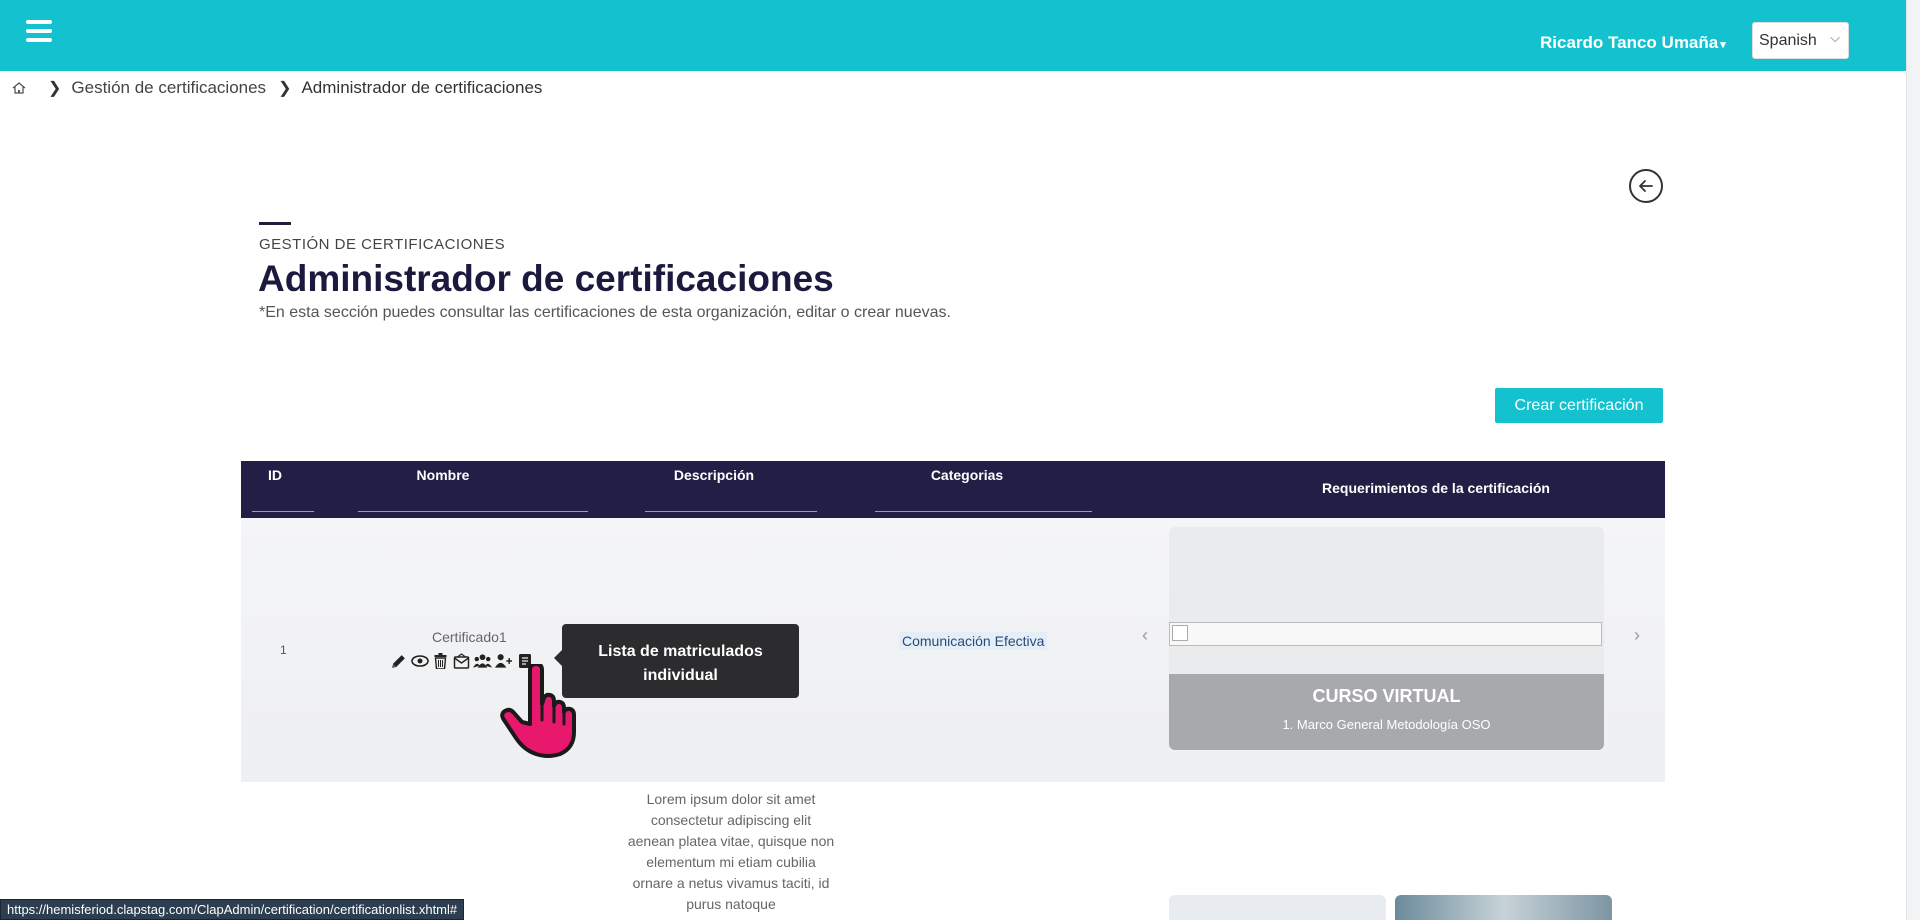 The height and width of the screenshot is (920, 1920). Describe the element at coordinates (538, 711) in the screenshot. I see `hand-cursor-icon` at that location.